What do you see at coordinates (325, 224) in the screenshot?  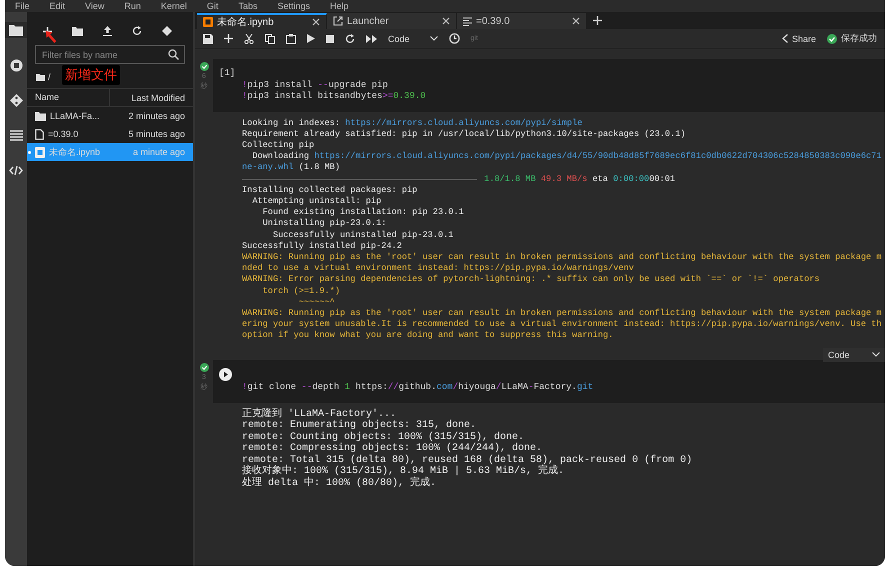 I see `output-line: Uninstalling pip-23.0.1:` at bounding box center [325, 224].